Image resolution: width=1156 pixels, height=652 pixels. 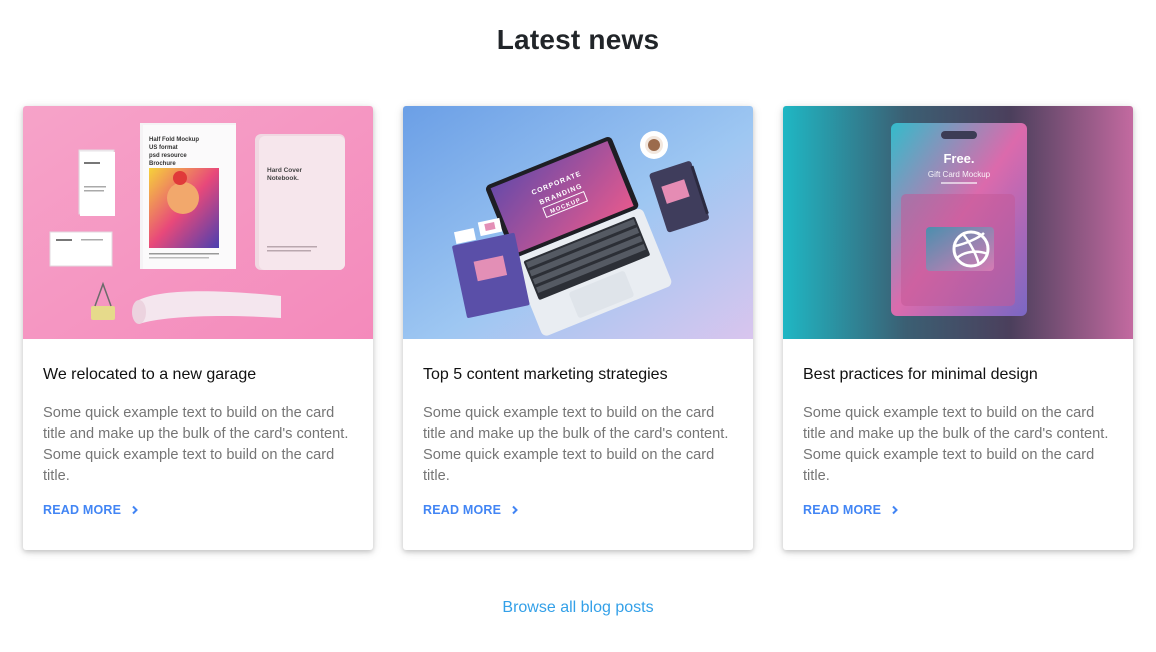 I want to click on browse-all-posts-link: Browse all blog posts, so click(x=578, y=608).